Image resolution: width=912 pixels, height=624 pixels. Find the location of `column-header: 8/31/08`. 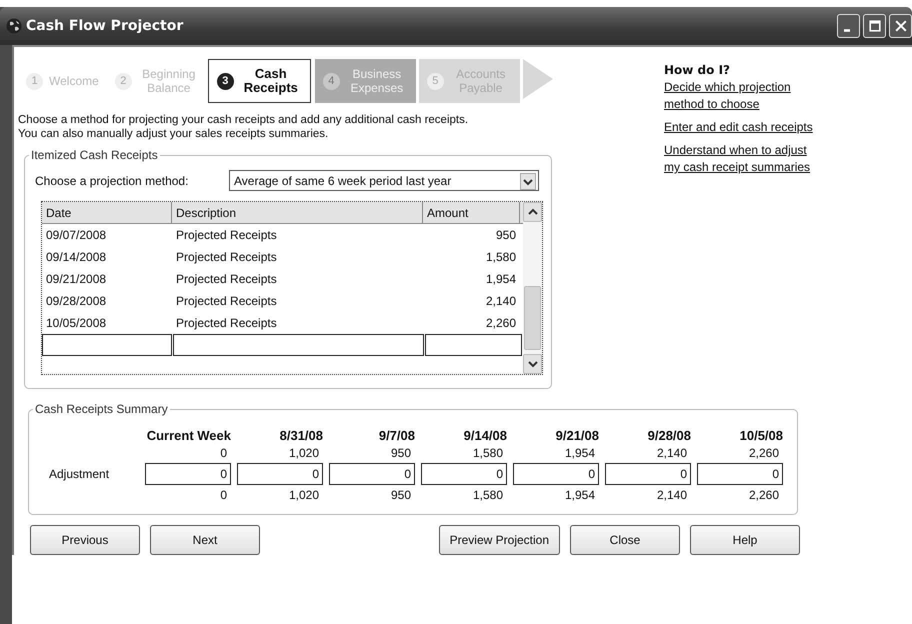

column-header: 8/31/08 is located at coordinates (300, 435).